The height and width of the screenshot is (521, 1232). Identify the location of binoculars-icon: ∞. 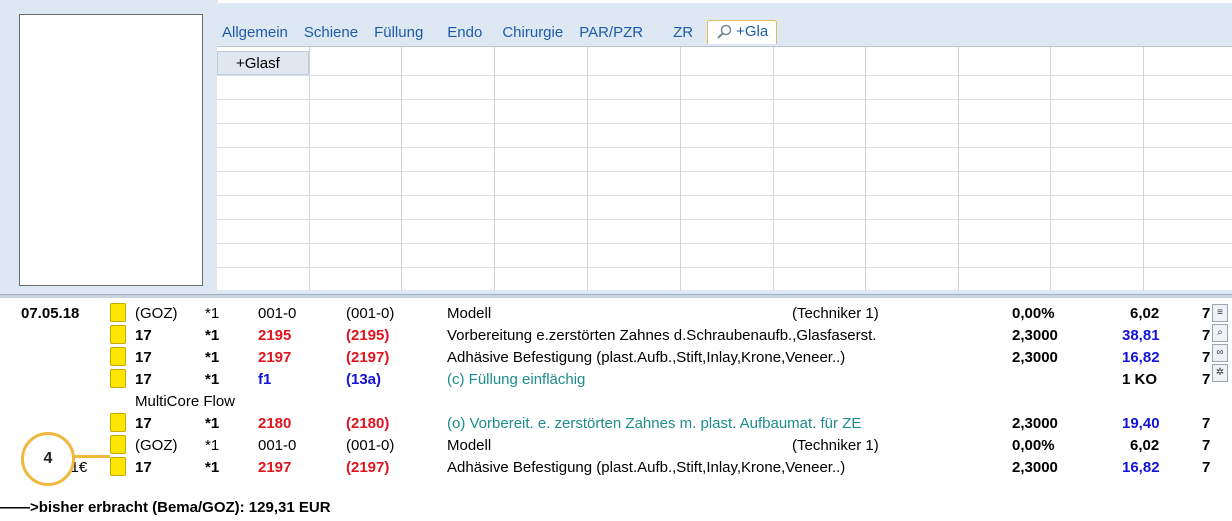
(1220, 353).